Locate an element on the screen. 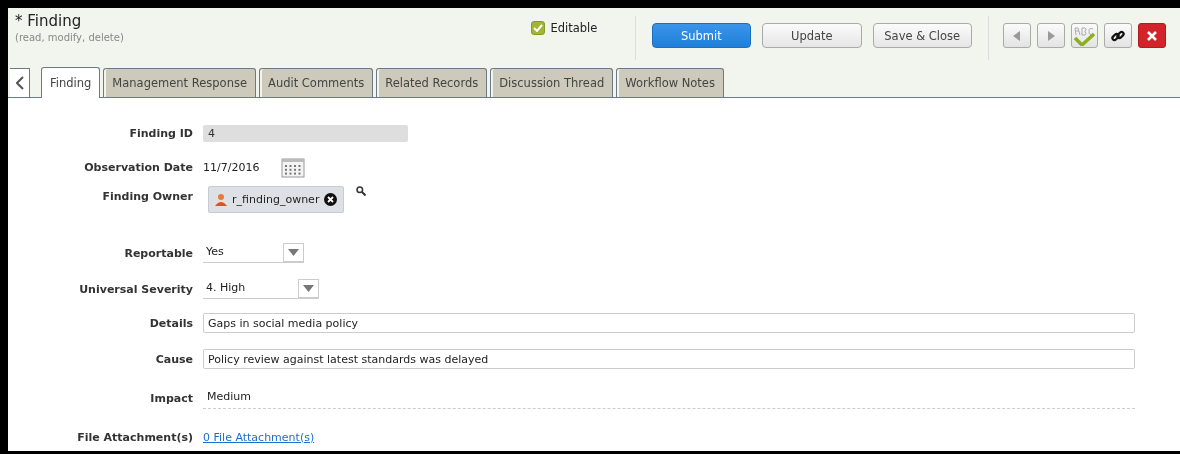 The width and height of the screenshot is (1180, 454). text-field: Policy review against latest standards was delayed is located at coordinates (669, 359).